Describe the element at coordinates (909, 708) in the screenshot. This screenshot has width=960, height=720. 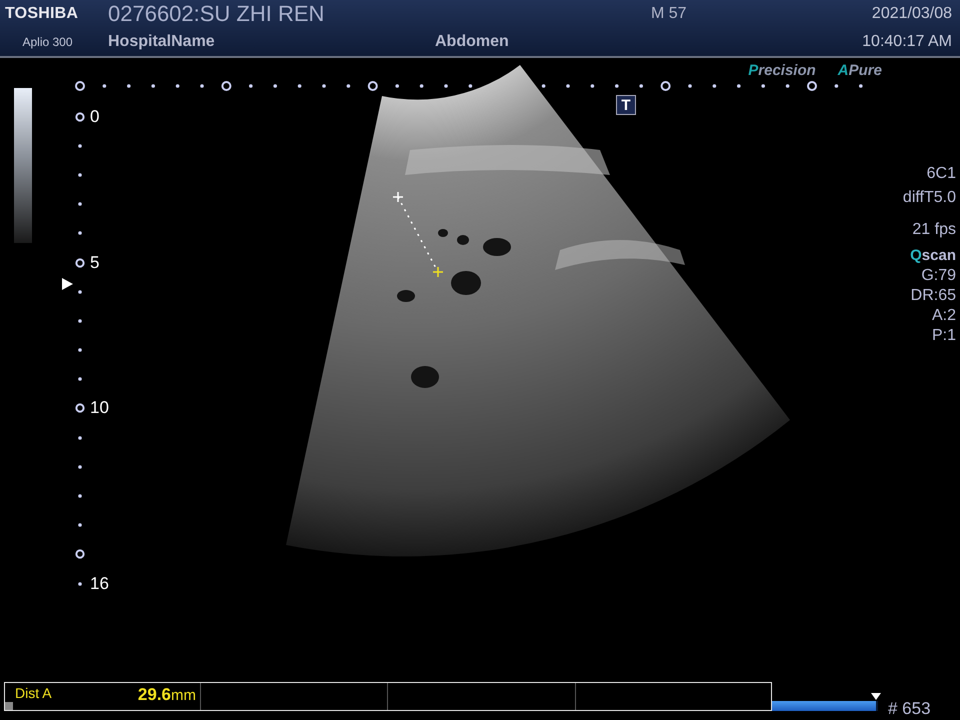
I see `frame-number: # 653` at that location.